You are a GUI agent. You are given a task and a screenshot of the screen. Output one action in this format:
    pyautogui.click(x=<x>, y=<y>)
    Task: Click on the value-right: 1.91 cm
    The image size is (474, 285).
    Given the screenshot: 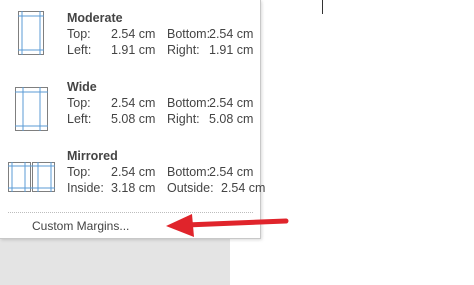 What is the action you would take?
    pyautogui.click(x=231, y=50)
    